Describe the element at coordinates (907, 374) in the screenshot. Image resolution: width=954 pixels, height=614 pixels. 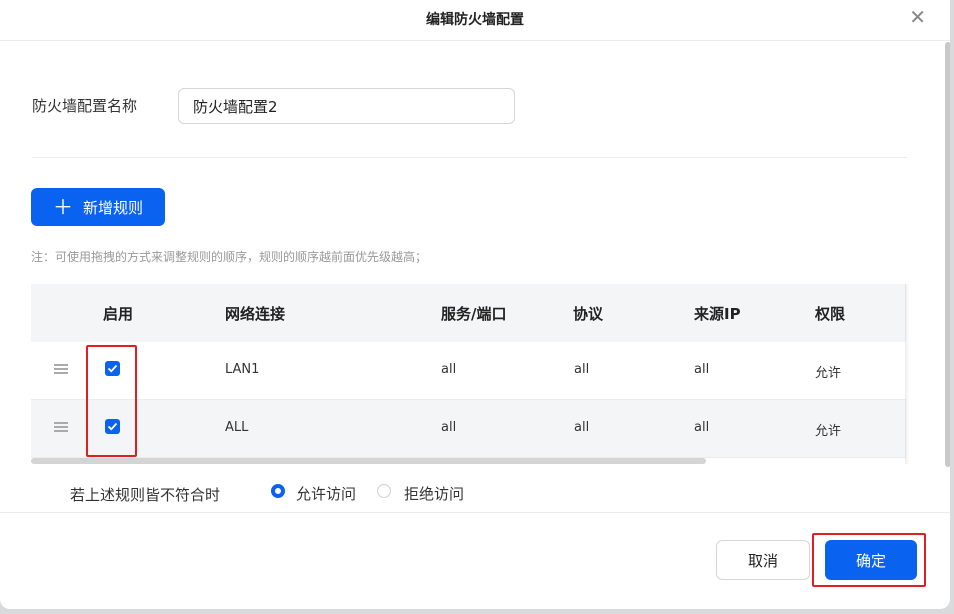
I see `table-fixed-column-shadow` at that location.